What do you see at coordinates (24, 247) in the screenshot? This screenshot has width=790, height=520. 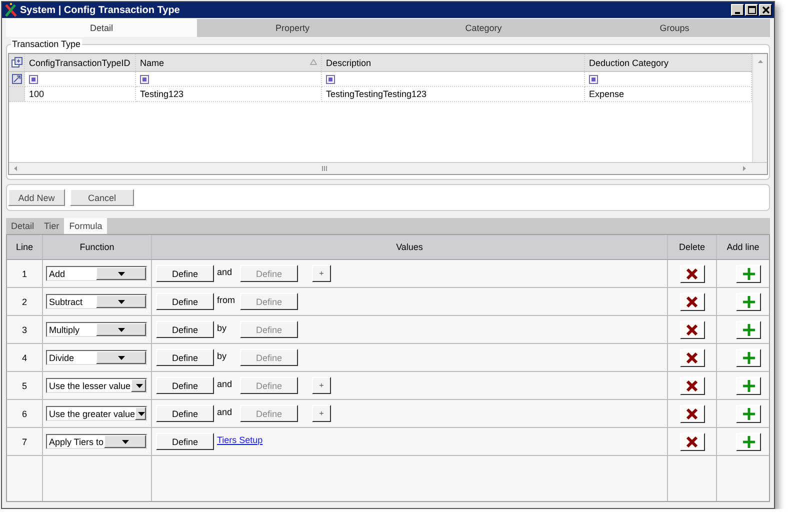 I see `column-header: Line` at bounding box center [24, 247].